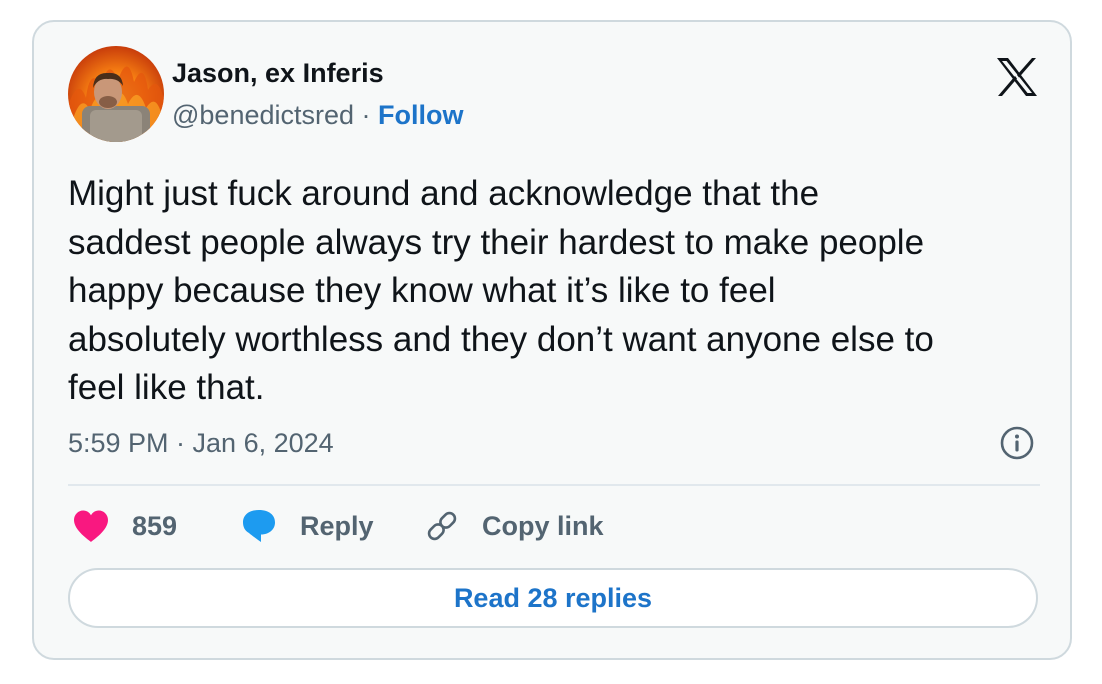 The image size is (1102, 684). Describe the element at coordinates (278, 73) in the screenshot. I see `display-name: Jason, ex Inferis` at that location.